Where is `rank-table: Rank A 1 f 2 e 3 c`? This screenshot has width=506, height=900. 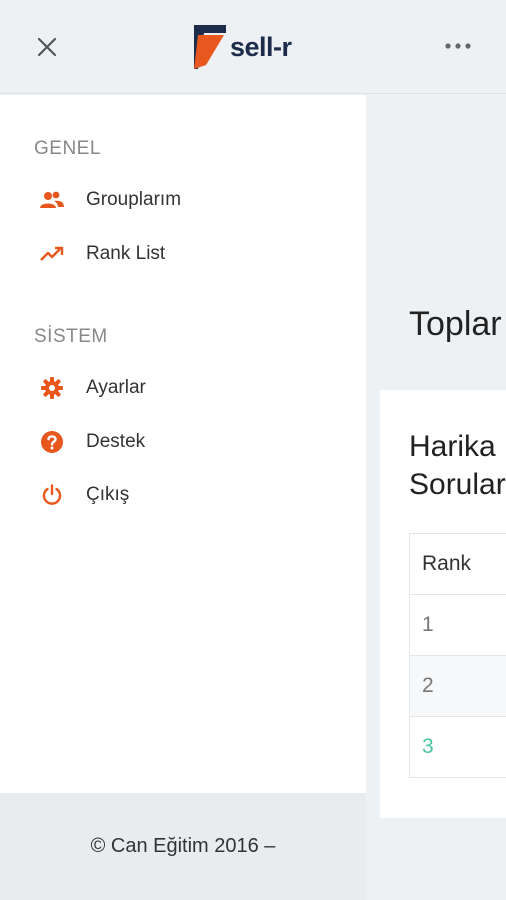 rank-table: Rank A 1 f 2 e 3 c is located at coordinates (457, 655).